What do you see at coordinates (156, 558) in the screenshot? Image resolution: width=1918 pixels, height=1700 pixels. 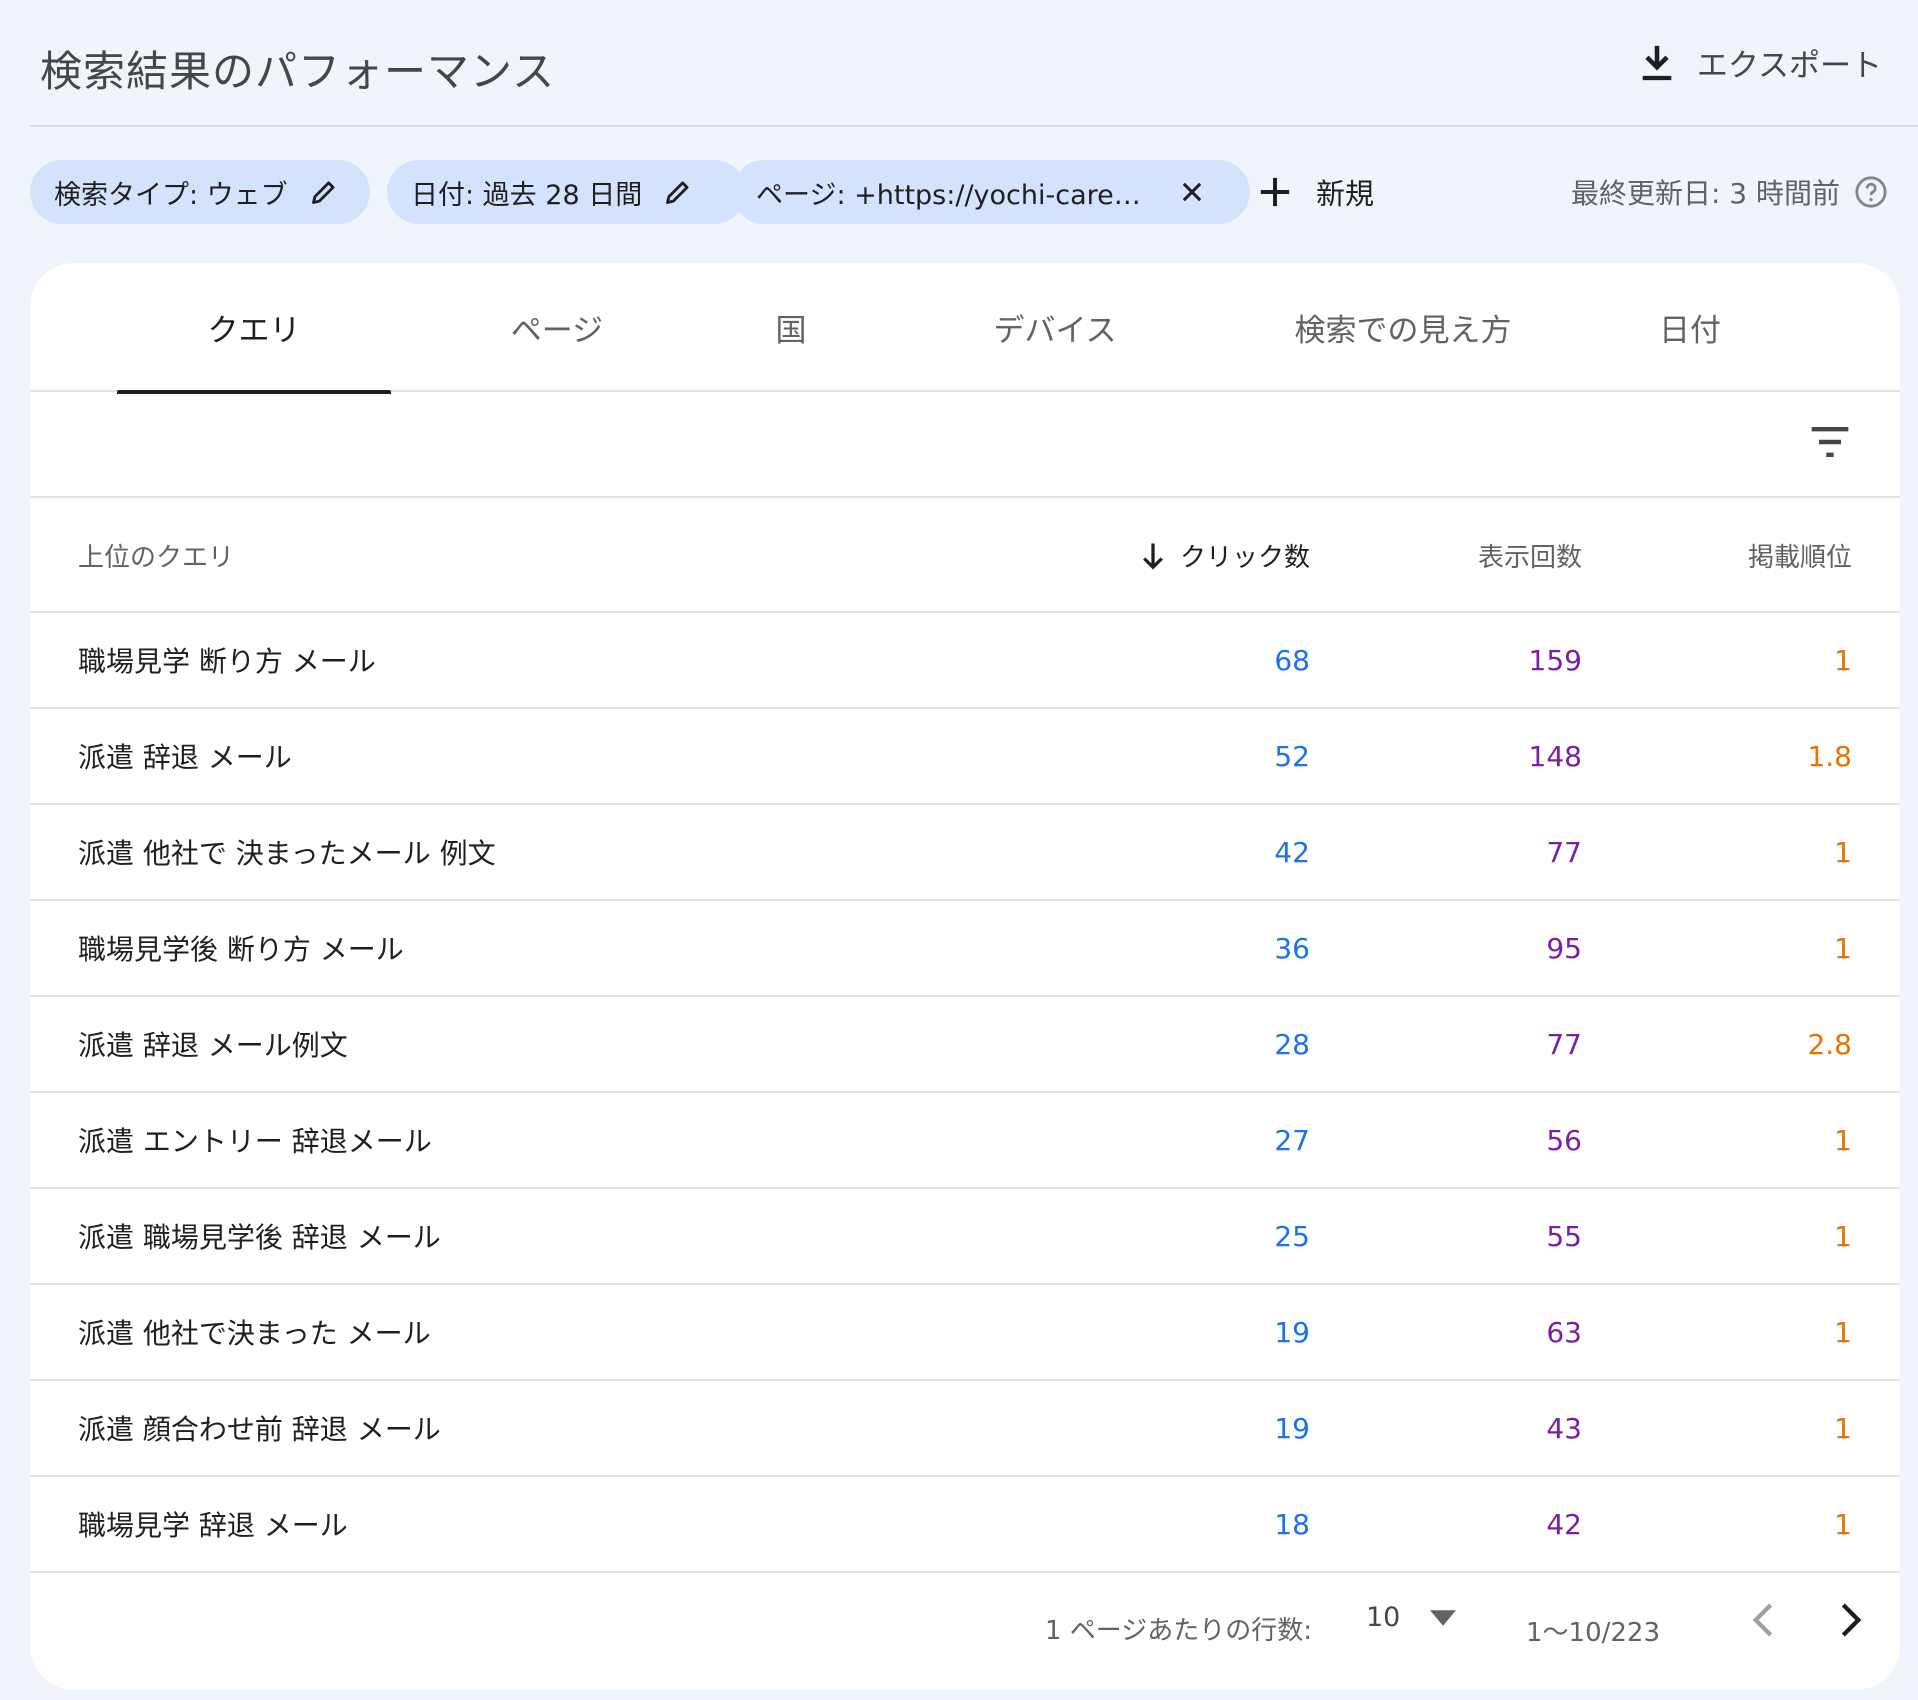 I see `header-query: 上位のクエリ` at bounding box center [156, 558].